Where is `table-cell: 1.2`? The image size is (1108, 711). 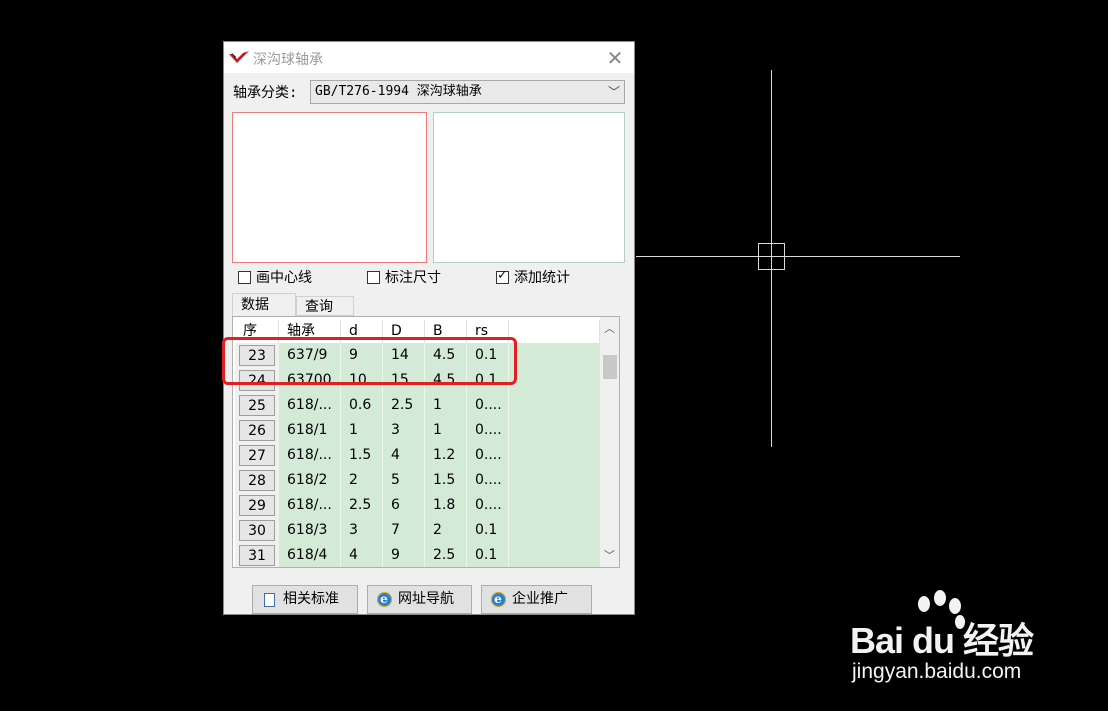 table-cell: 1.2 is located at coordinates (446, 455).